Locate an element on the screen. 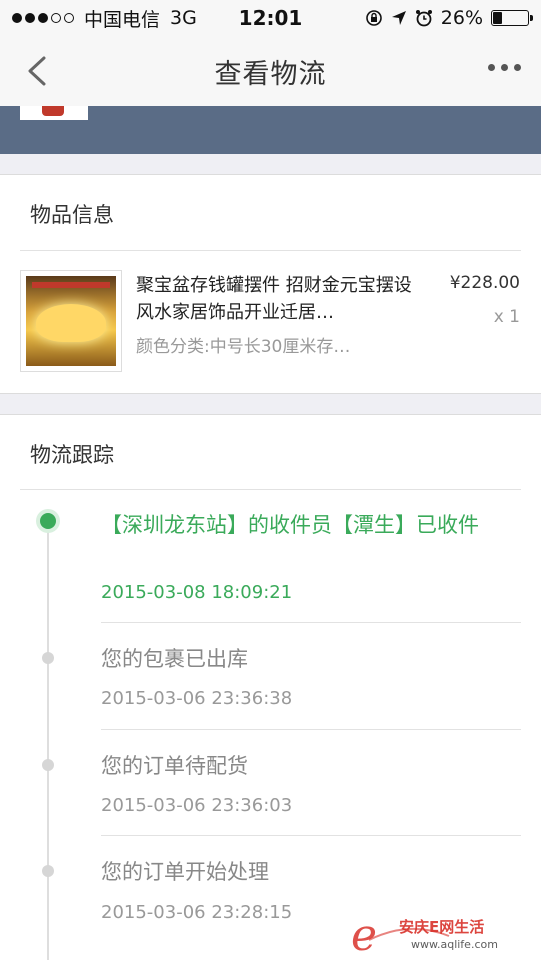 This screenshot has width=541, height=960. tracking-event-text: 您的订单待配货 is located at coordinates (174, 766).